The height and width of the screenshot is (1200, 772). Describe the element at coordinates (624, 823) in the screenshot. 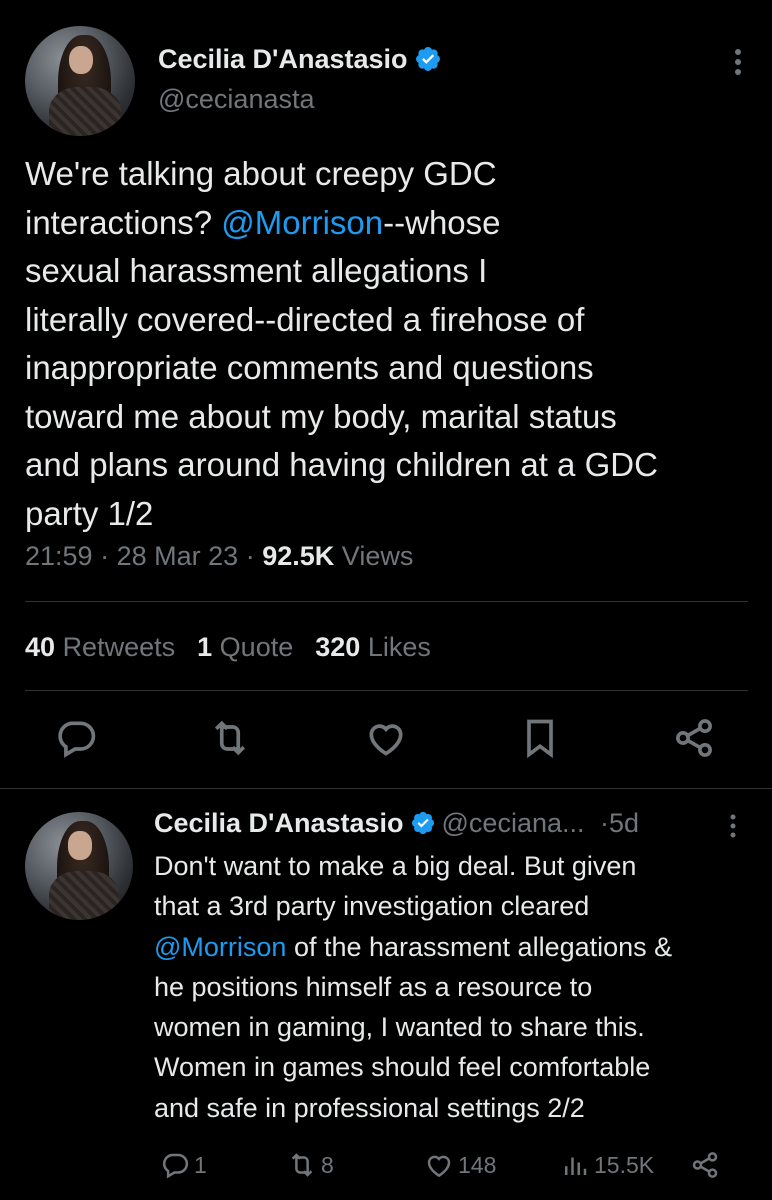

I see `tweet-age: 5d` at that location.